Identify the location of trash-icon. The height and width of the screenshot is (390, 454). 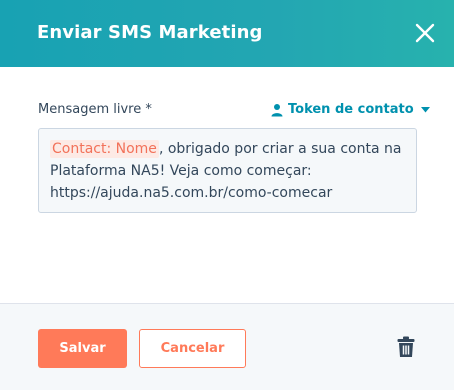
(406, 347).